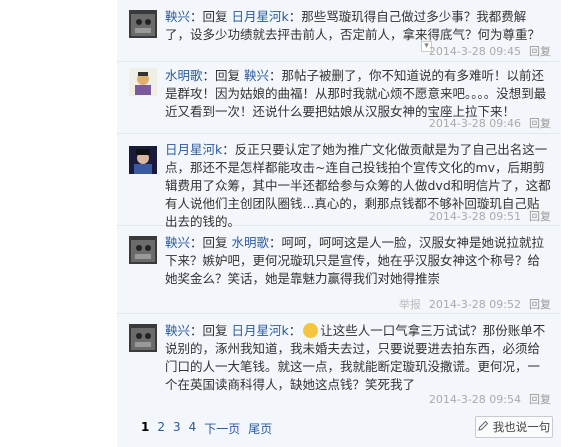 The height and width of the screenshot is (447, 580). Describe the element at coordinates (251, 242) in the screenshot. I see `reply-to-link: 水明歌` at that location.